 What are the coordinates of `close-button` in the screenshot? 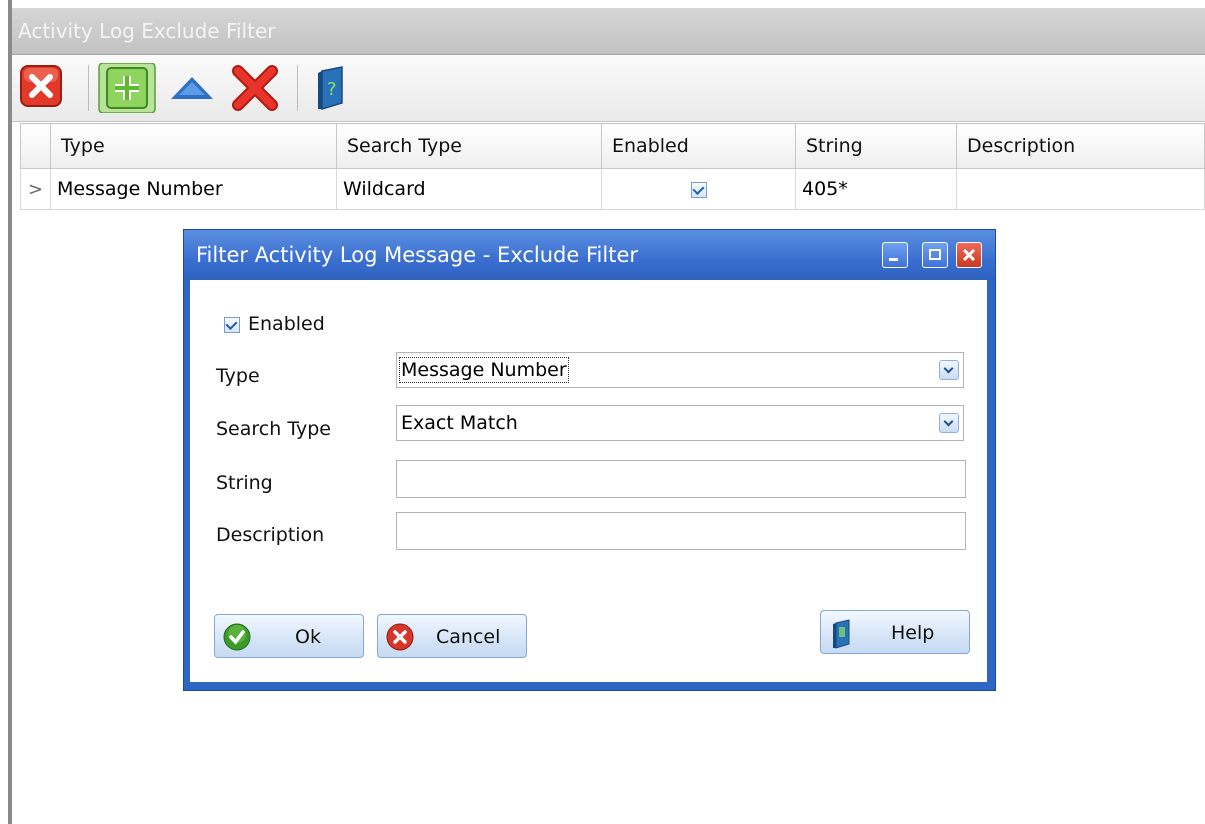 It's located at (42, 88).